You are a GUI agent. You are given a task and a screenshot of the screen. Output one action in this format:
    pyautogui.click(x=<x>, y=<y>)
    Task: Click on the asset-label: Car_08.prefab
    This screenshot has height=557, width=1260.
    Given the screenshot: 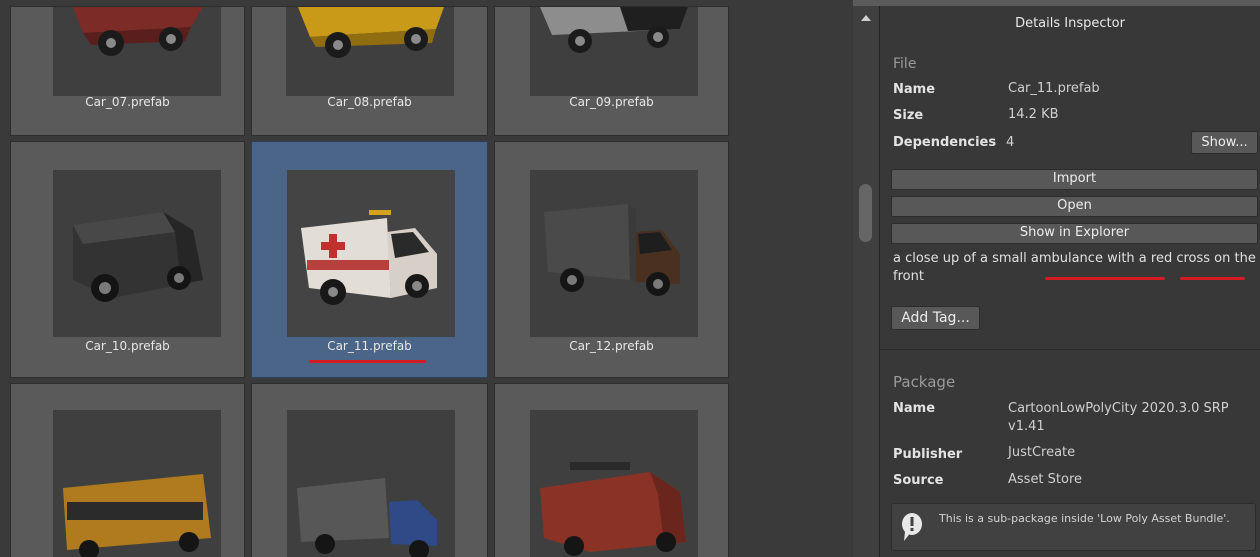 What is the action you would take?
    pyautogui.click(x=369, y=102)
    